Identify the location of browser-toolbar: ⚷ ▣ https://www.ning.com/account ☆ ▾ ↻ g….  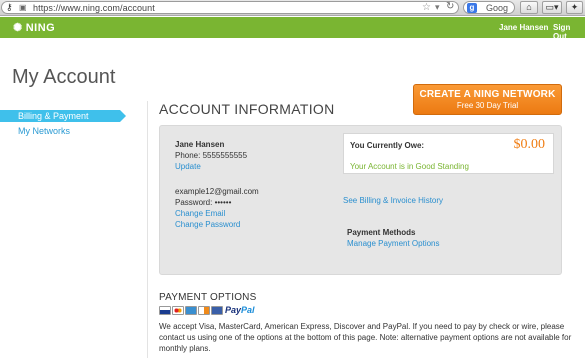
(292, 8).